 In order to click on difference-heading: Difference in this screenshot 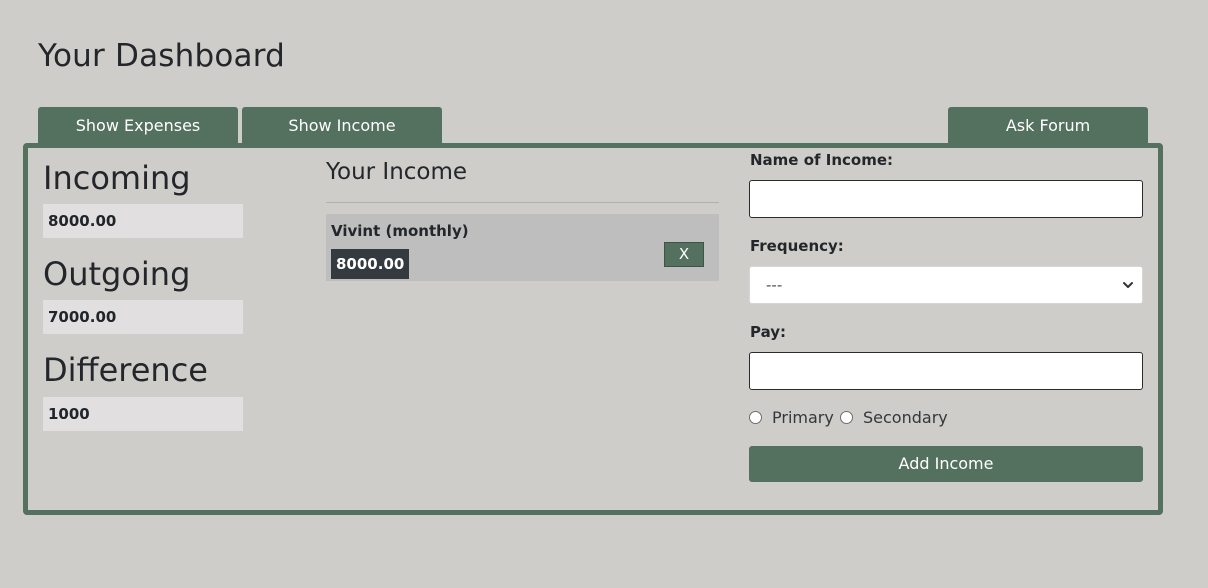, I will do `click(125, 370)`.